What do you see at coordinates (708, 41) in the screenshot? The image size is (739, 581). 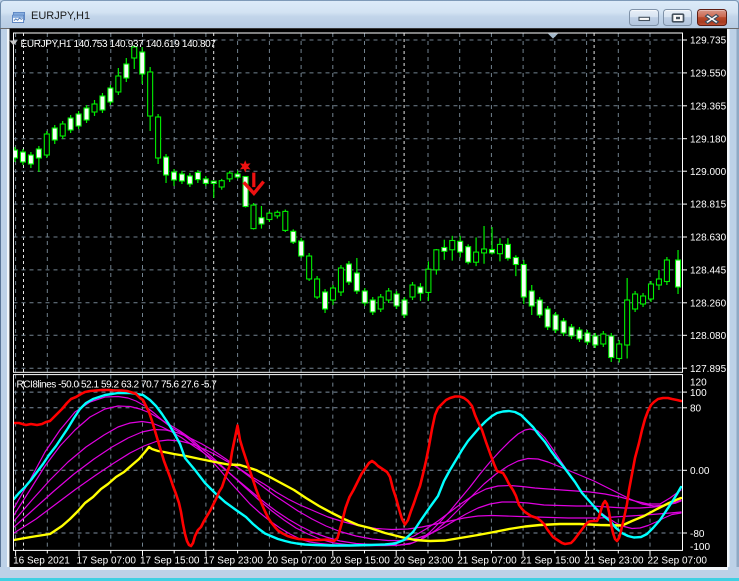 I see `svg-text: 129.735` at bounding box center [708, 41].